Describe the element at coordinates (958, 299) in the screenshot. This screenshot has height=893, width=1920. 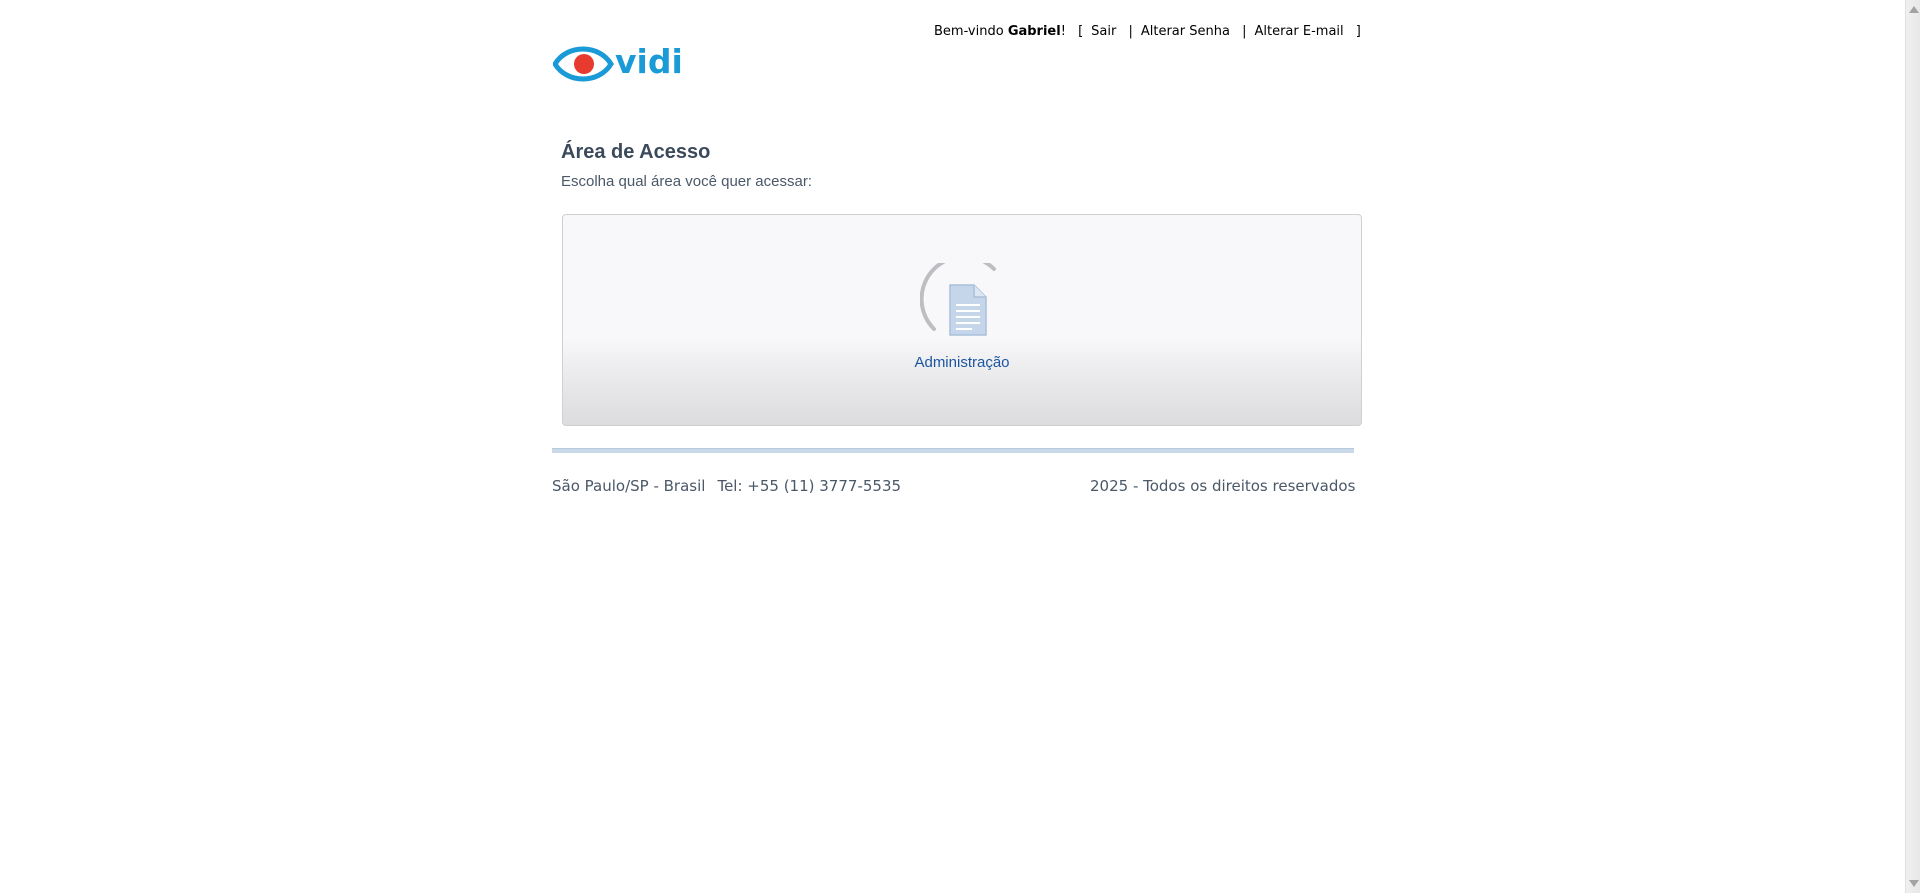
I see `document-icon` at that location.